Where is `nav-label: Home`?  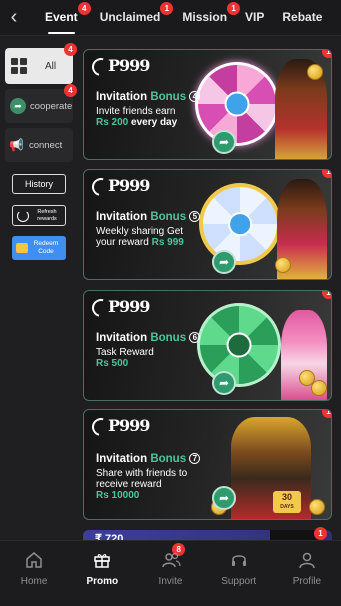
nav-label: Home is located at coordinates (34, 581).